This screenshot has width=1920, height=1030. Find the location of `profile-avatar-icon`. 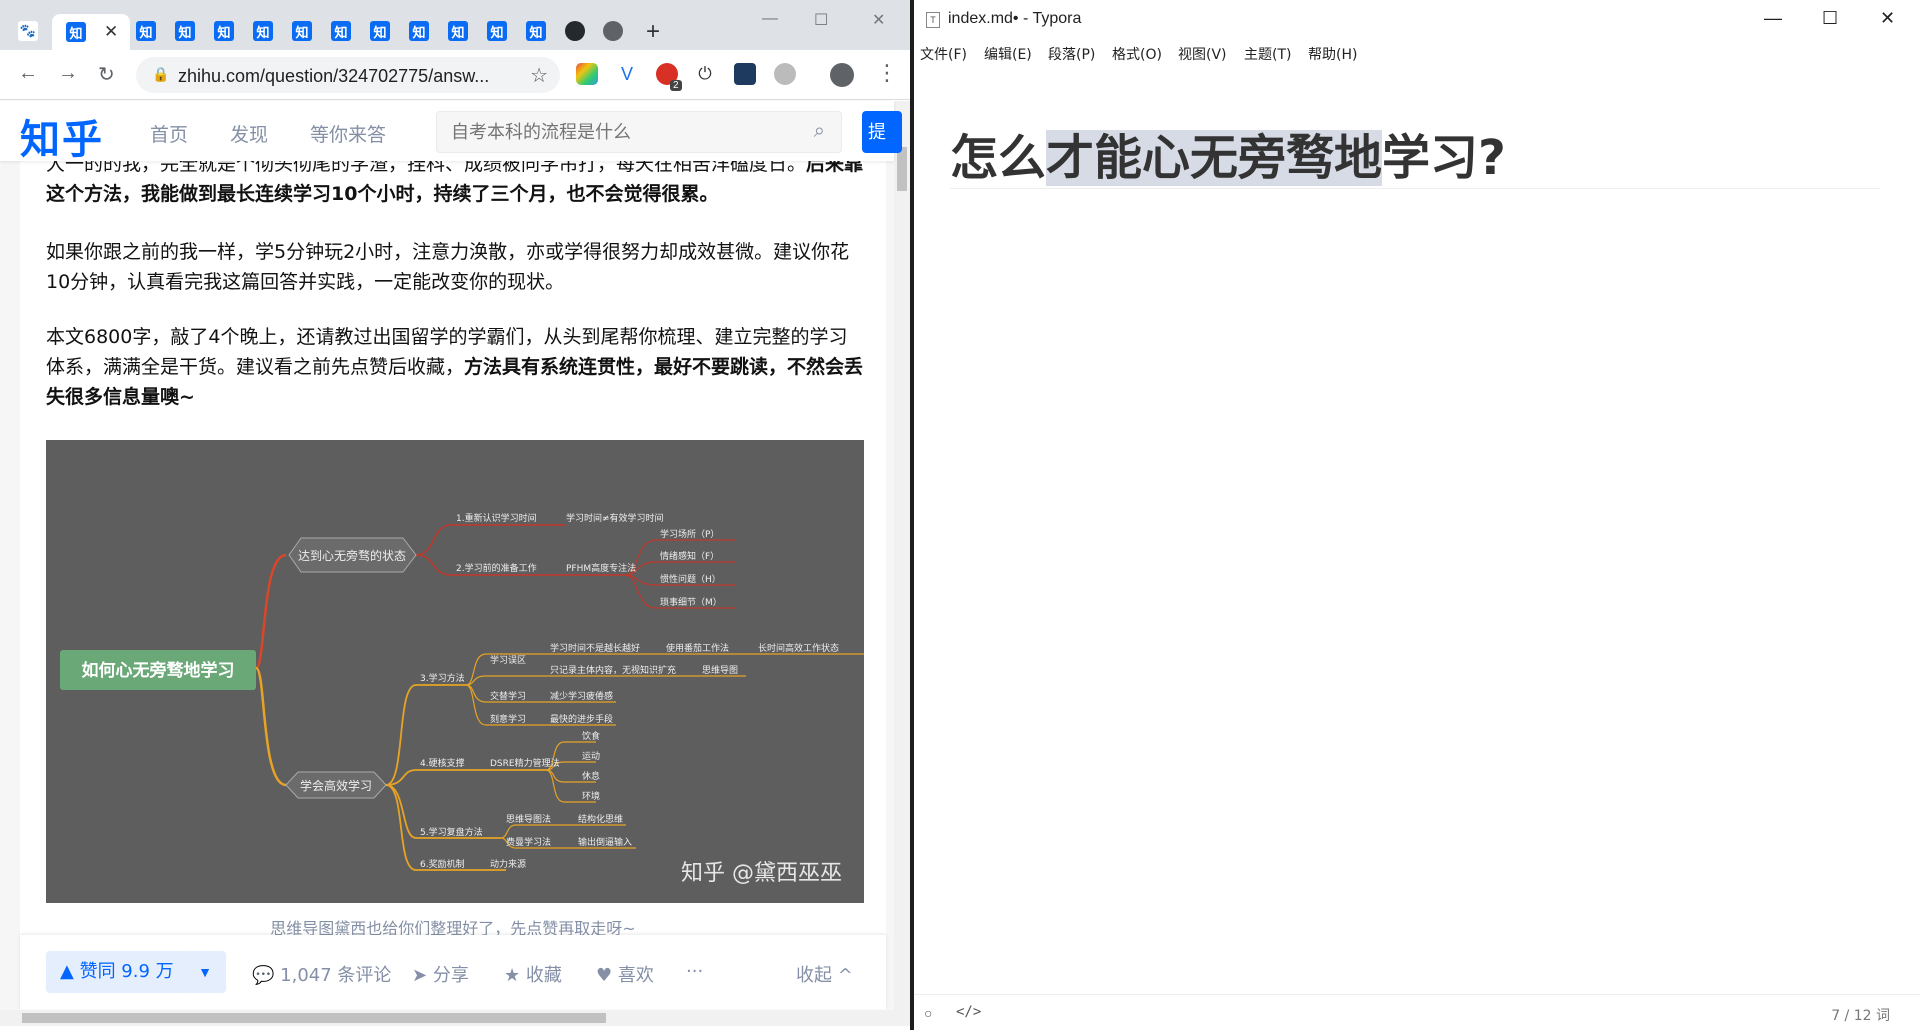

profile-avatar-icon is located at coordinates (842, 75).